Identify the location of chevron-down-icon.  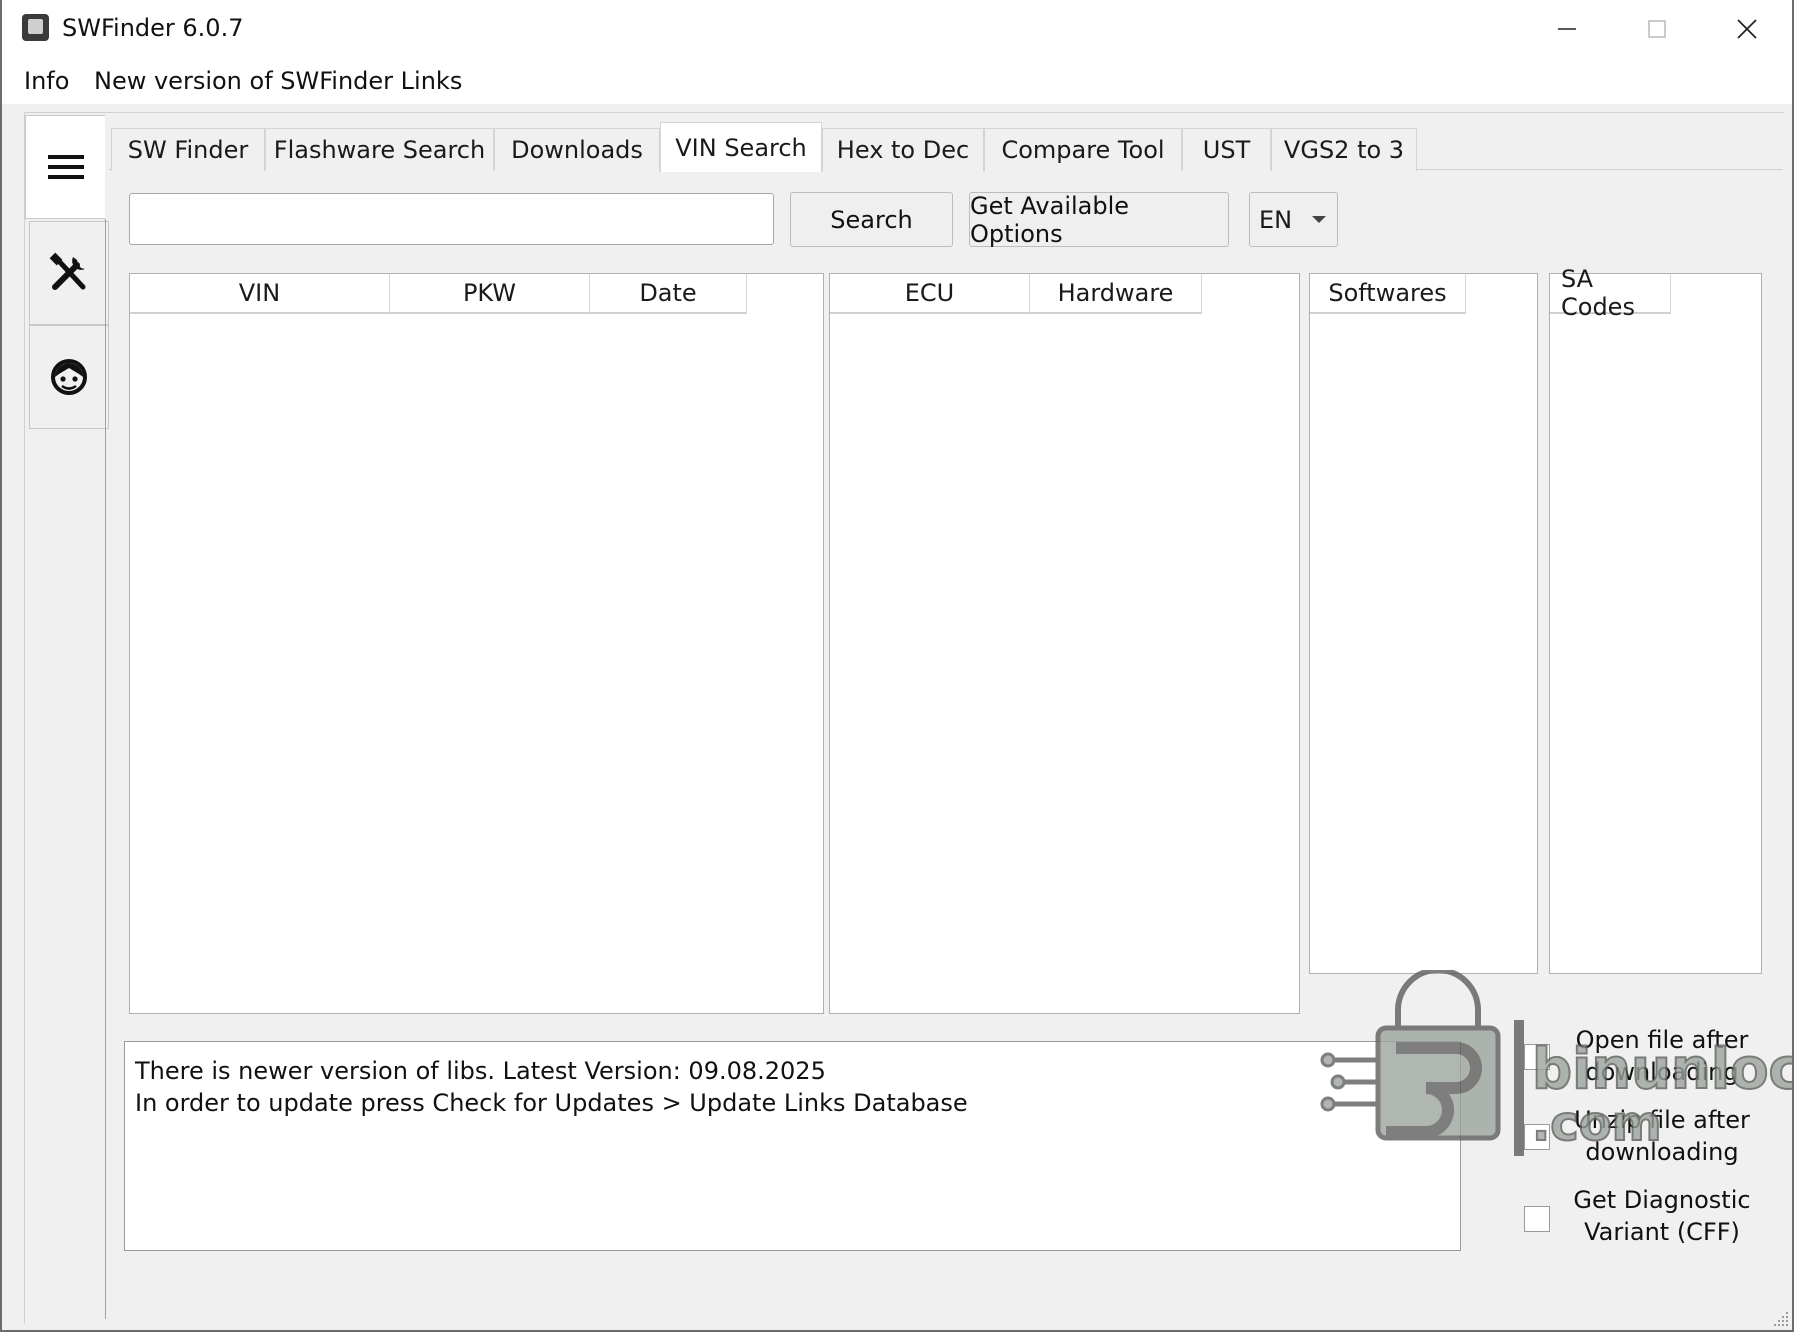
(1319, 219).